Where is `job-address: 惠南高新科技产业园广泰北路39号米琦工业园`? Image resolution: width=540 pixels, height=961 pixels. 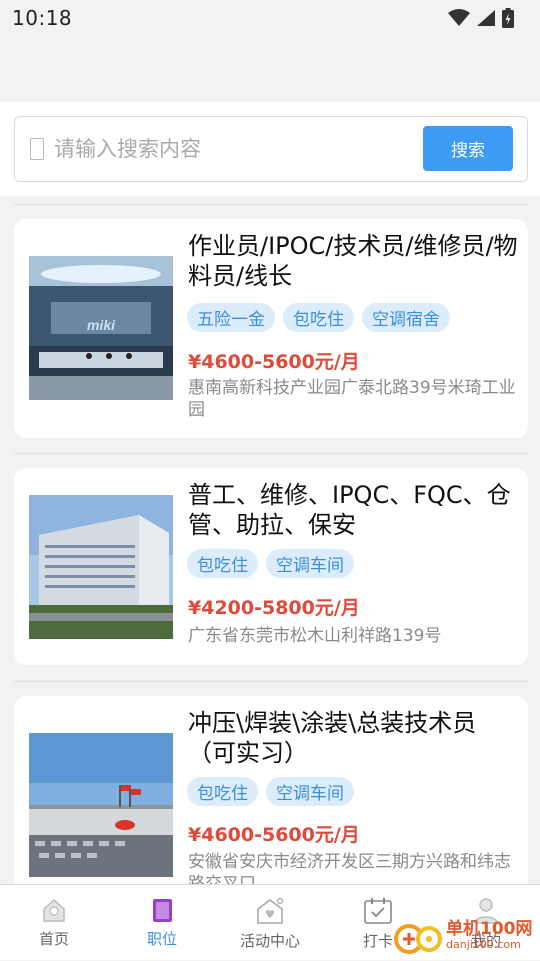 job-address: 惠南高新科技产业园广泰北路39号米琦工业园 is located at coordinates (352, 399).